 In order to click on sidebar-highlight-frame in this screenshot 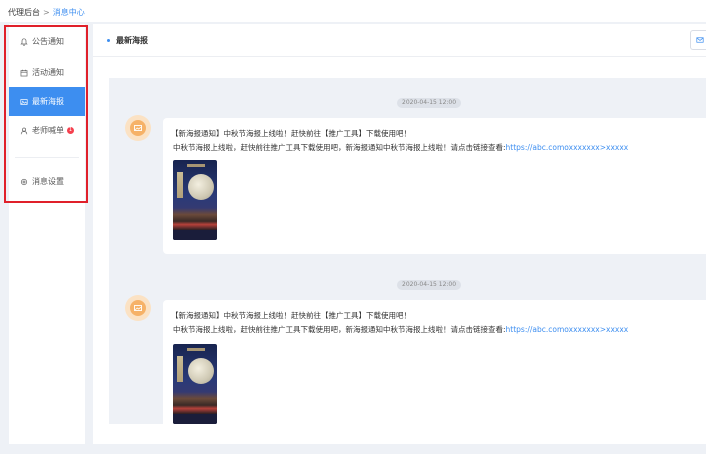, I will do `click(46, 114)`.